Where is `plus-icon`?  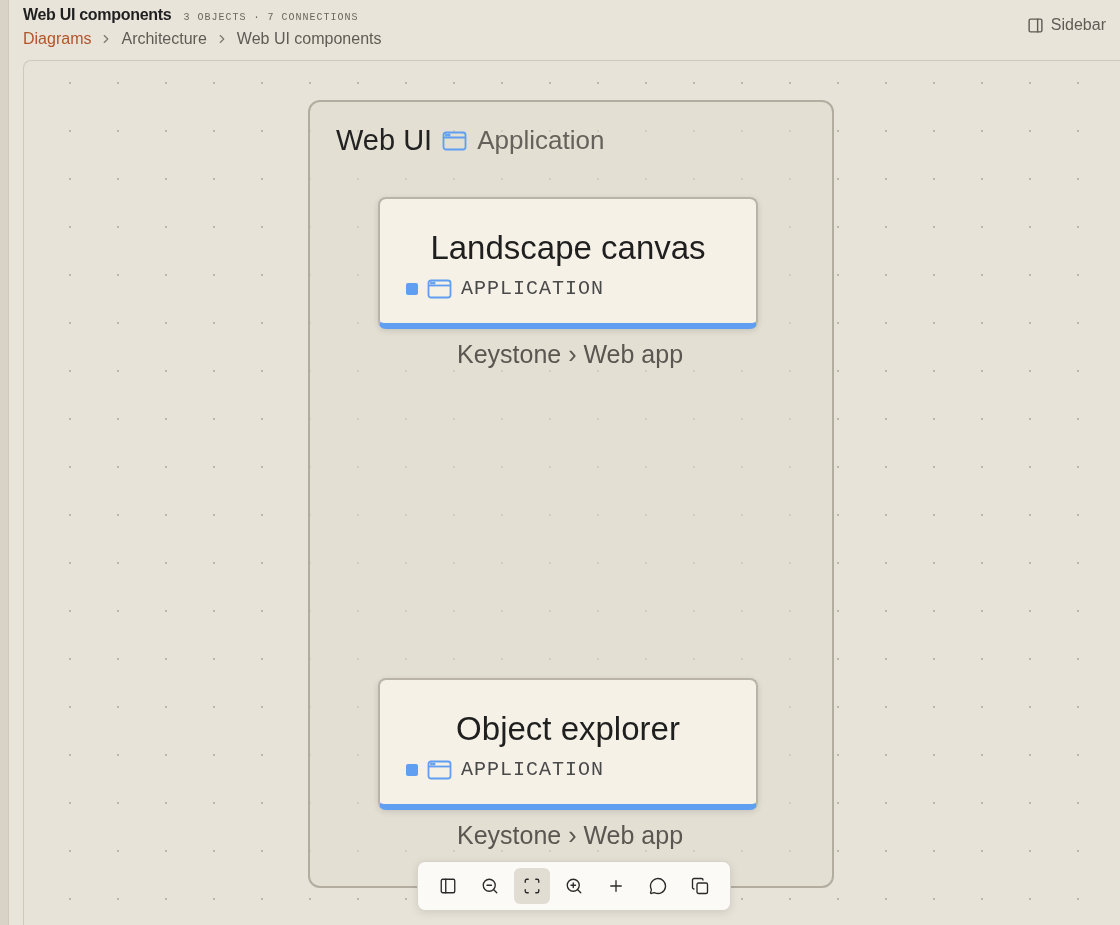
plus-icon is located at coordinates (616, 886).